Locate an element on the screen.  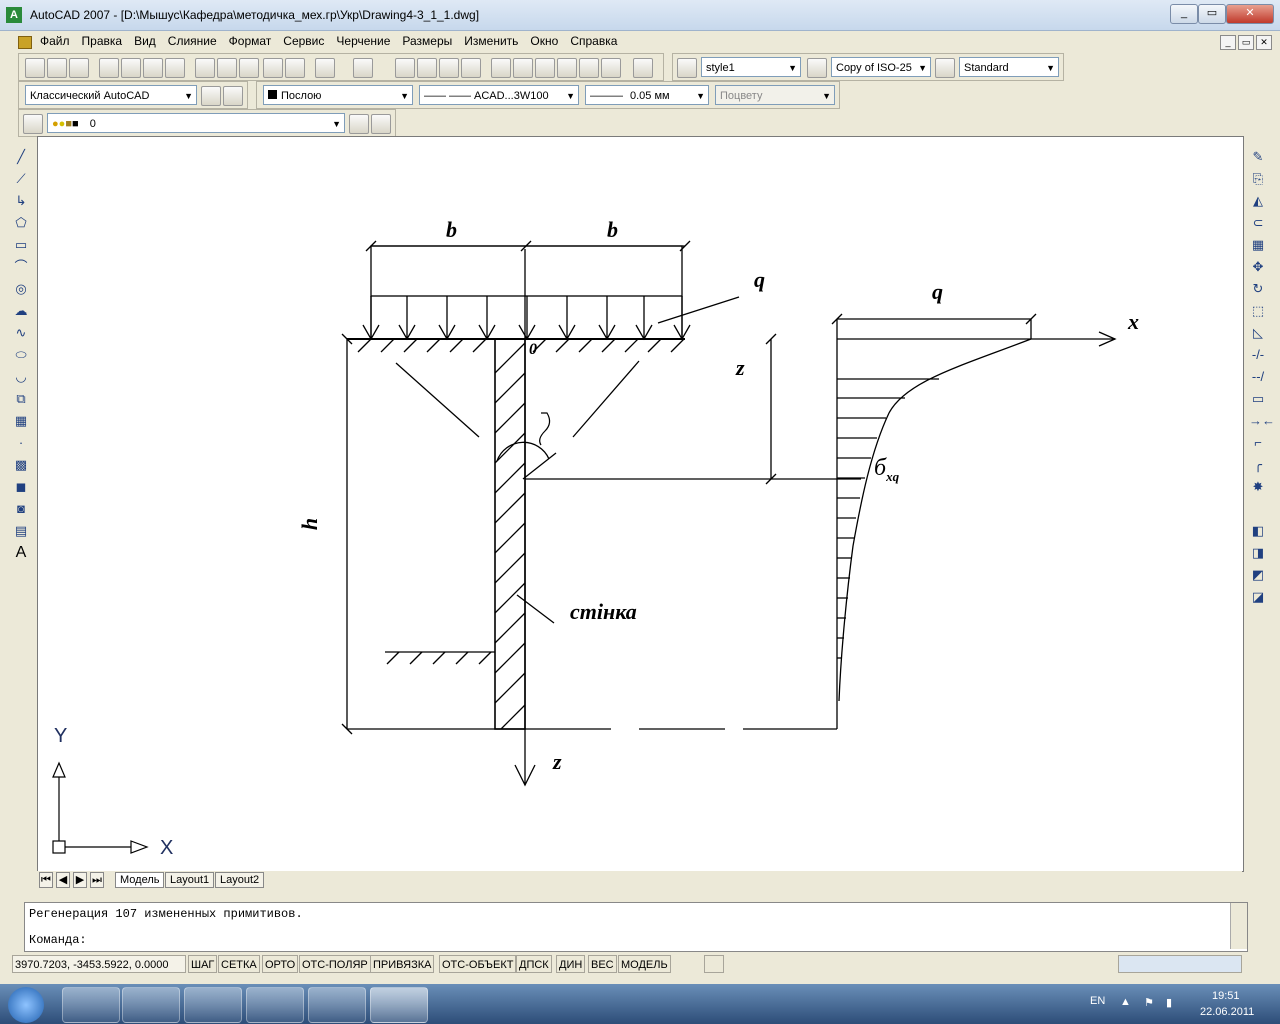
doc-close-icon: ✕ is located at coordinates (1264, 42).